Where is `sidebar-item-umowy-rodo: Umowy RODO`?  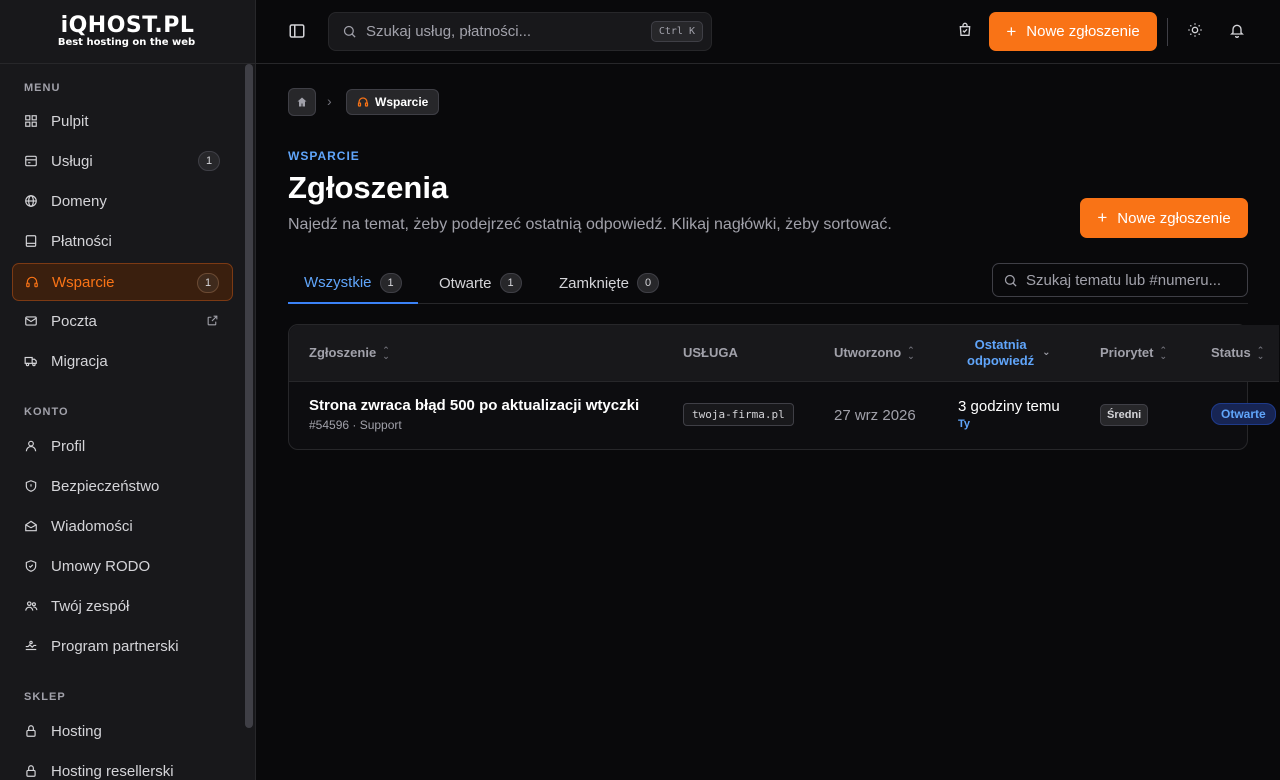 sidebar-item-umowy-rodo: Umowy RODO is located at coordinates (122, 566).